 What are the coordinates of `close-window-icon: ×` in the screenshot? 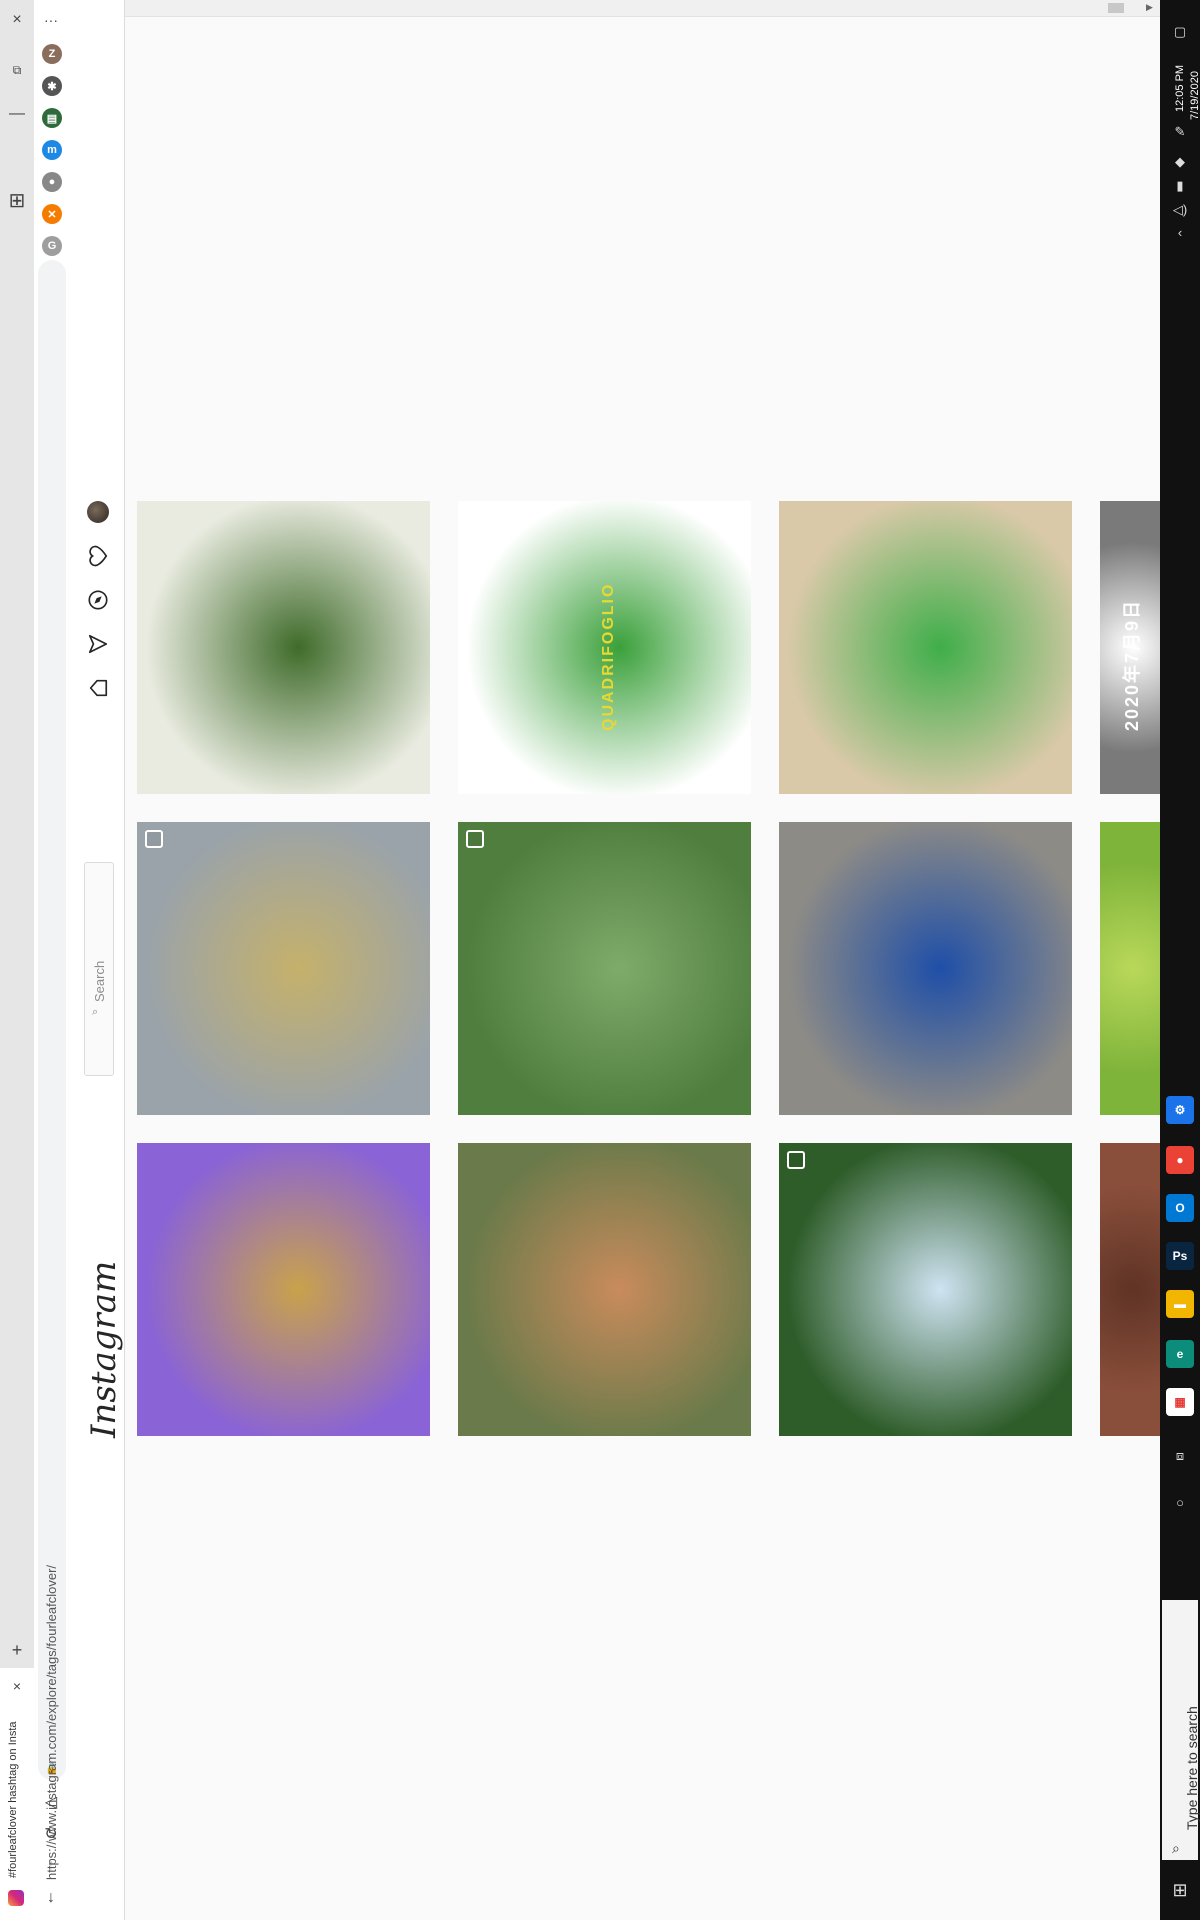 It's located at (17, 20).